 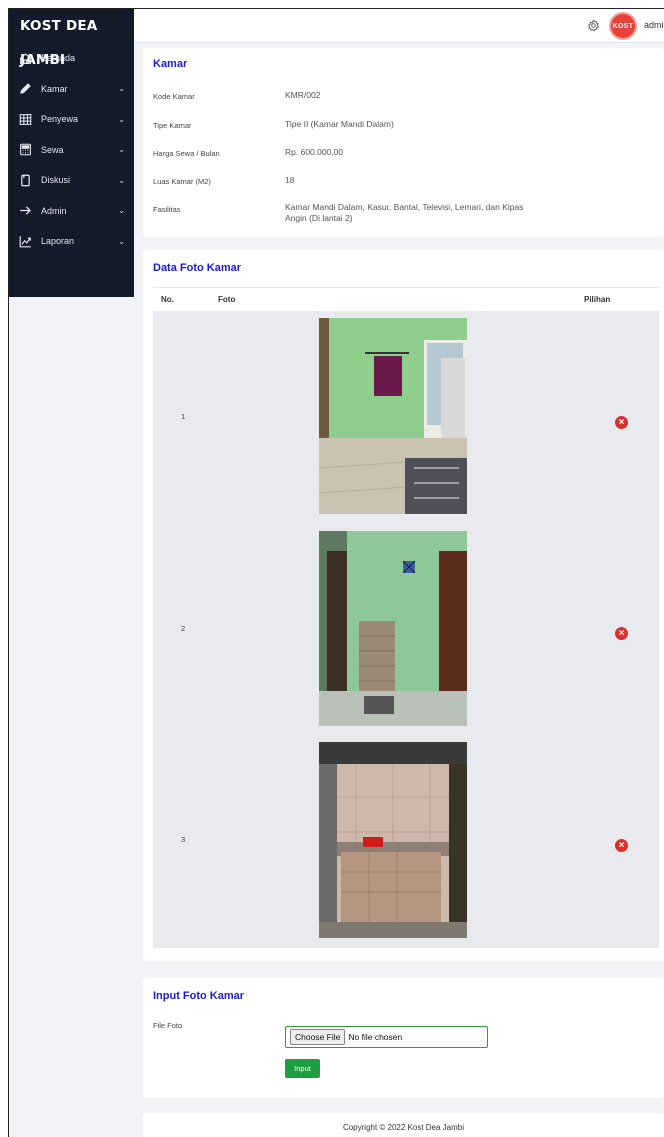 I want to click on row-number: 3, so click(x=183, y=839).